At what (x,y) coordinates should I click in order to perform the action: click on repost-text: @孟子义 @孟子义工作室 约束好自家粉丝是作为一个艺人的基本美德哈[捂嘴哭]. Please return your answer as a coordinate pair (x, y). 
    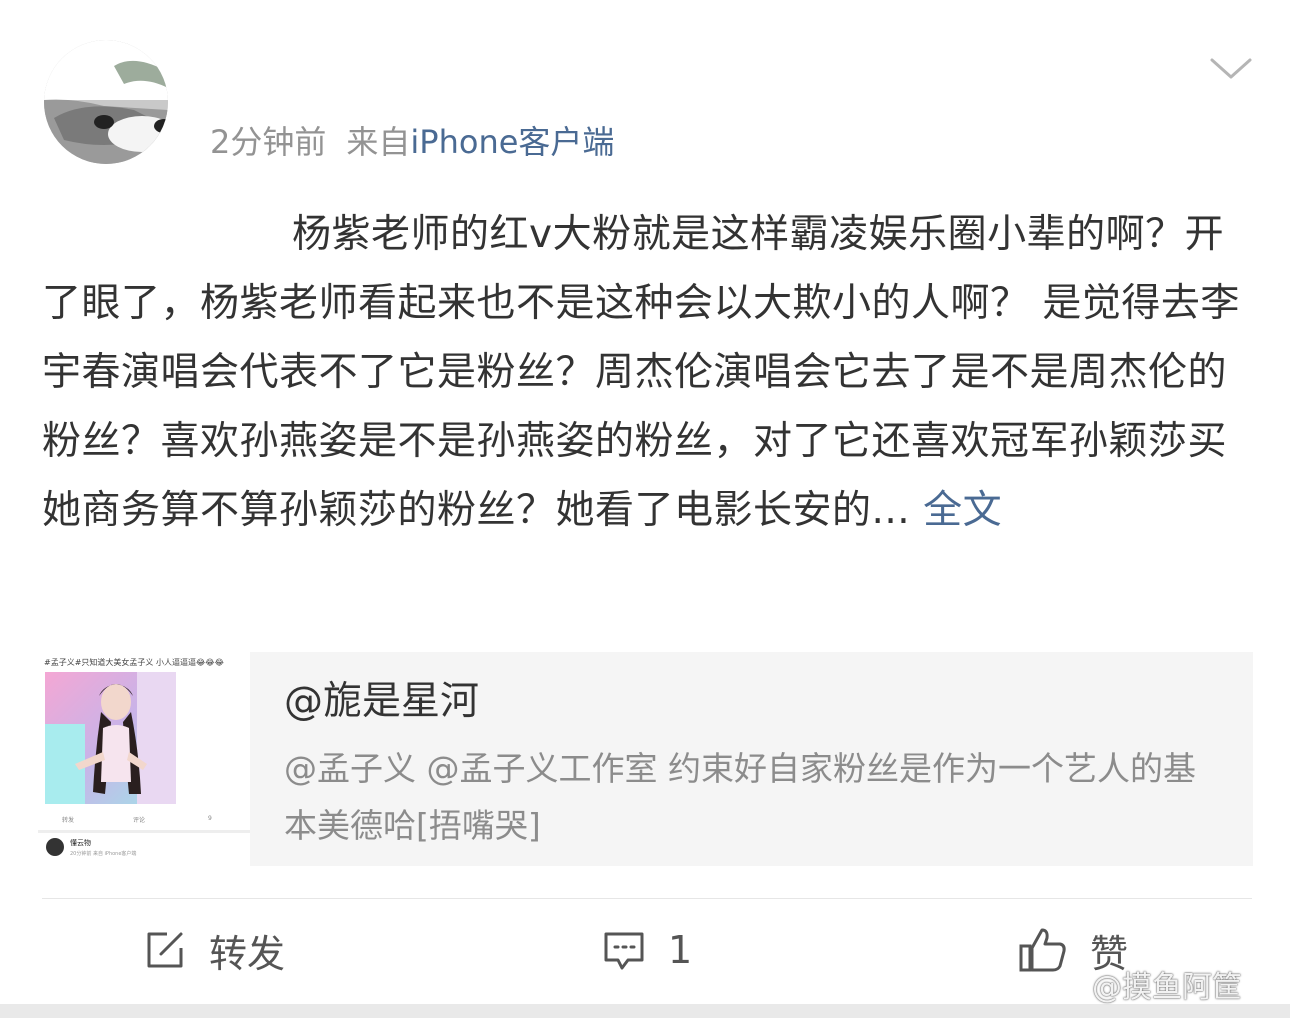
    Looking at the image, I should click on (740, 797).